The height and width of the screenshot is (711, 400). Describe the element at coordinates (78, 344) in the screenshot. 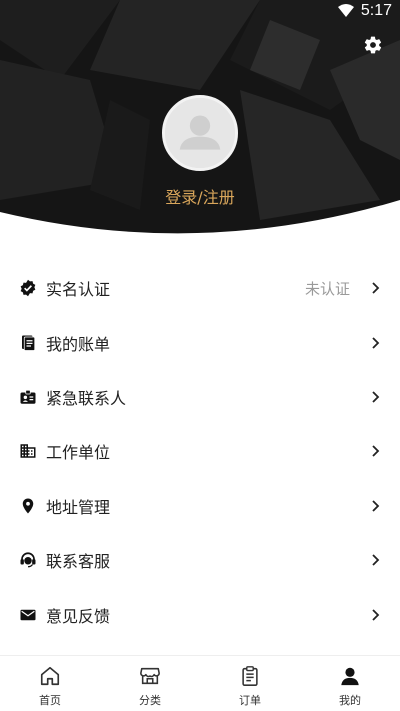

I see `menu-item-label: 我的账单` at that location.